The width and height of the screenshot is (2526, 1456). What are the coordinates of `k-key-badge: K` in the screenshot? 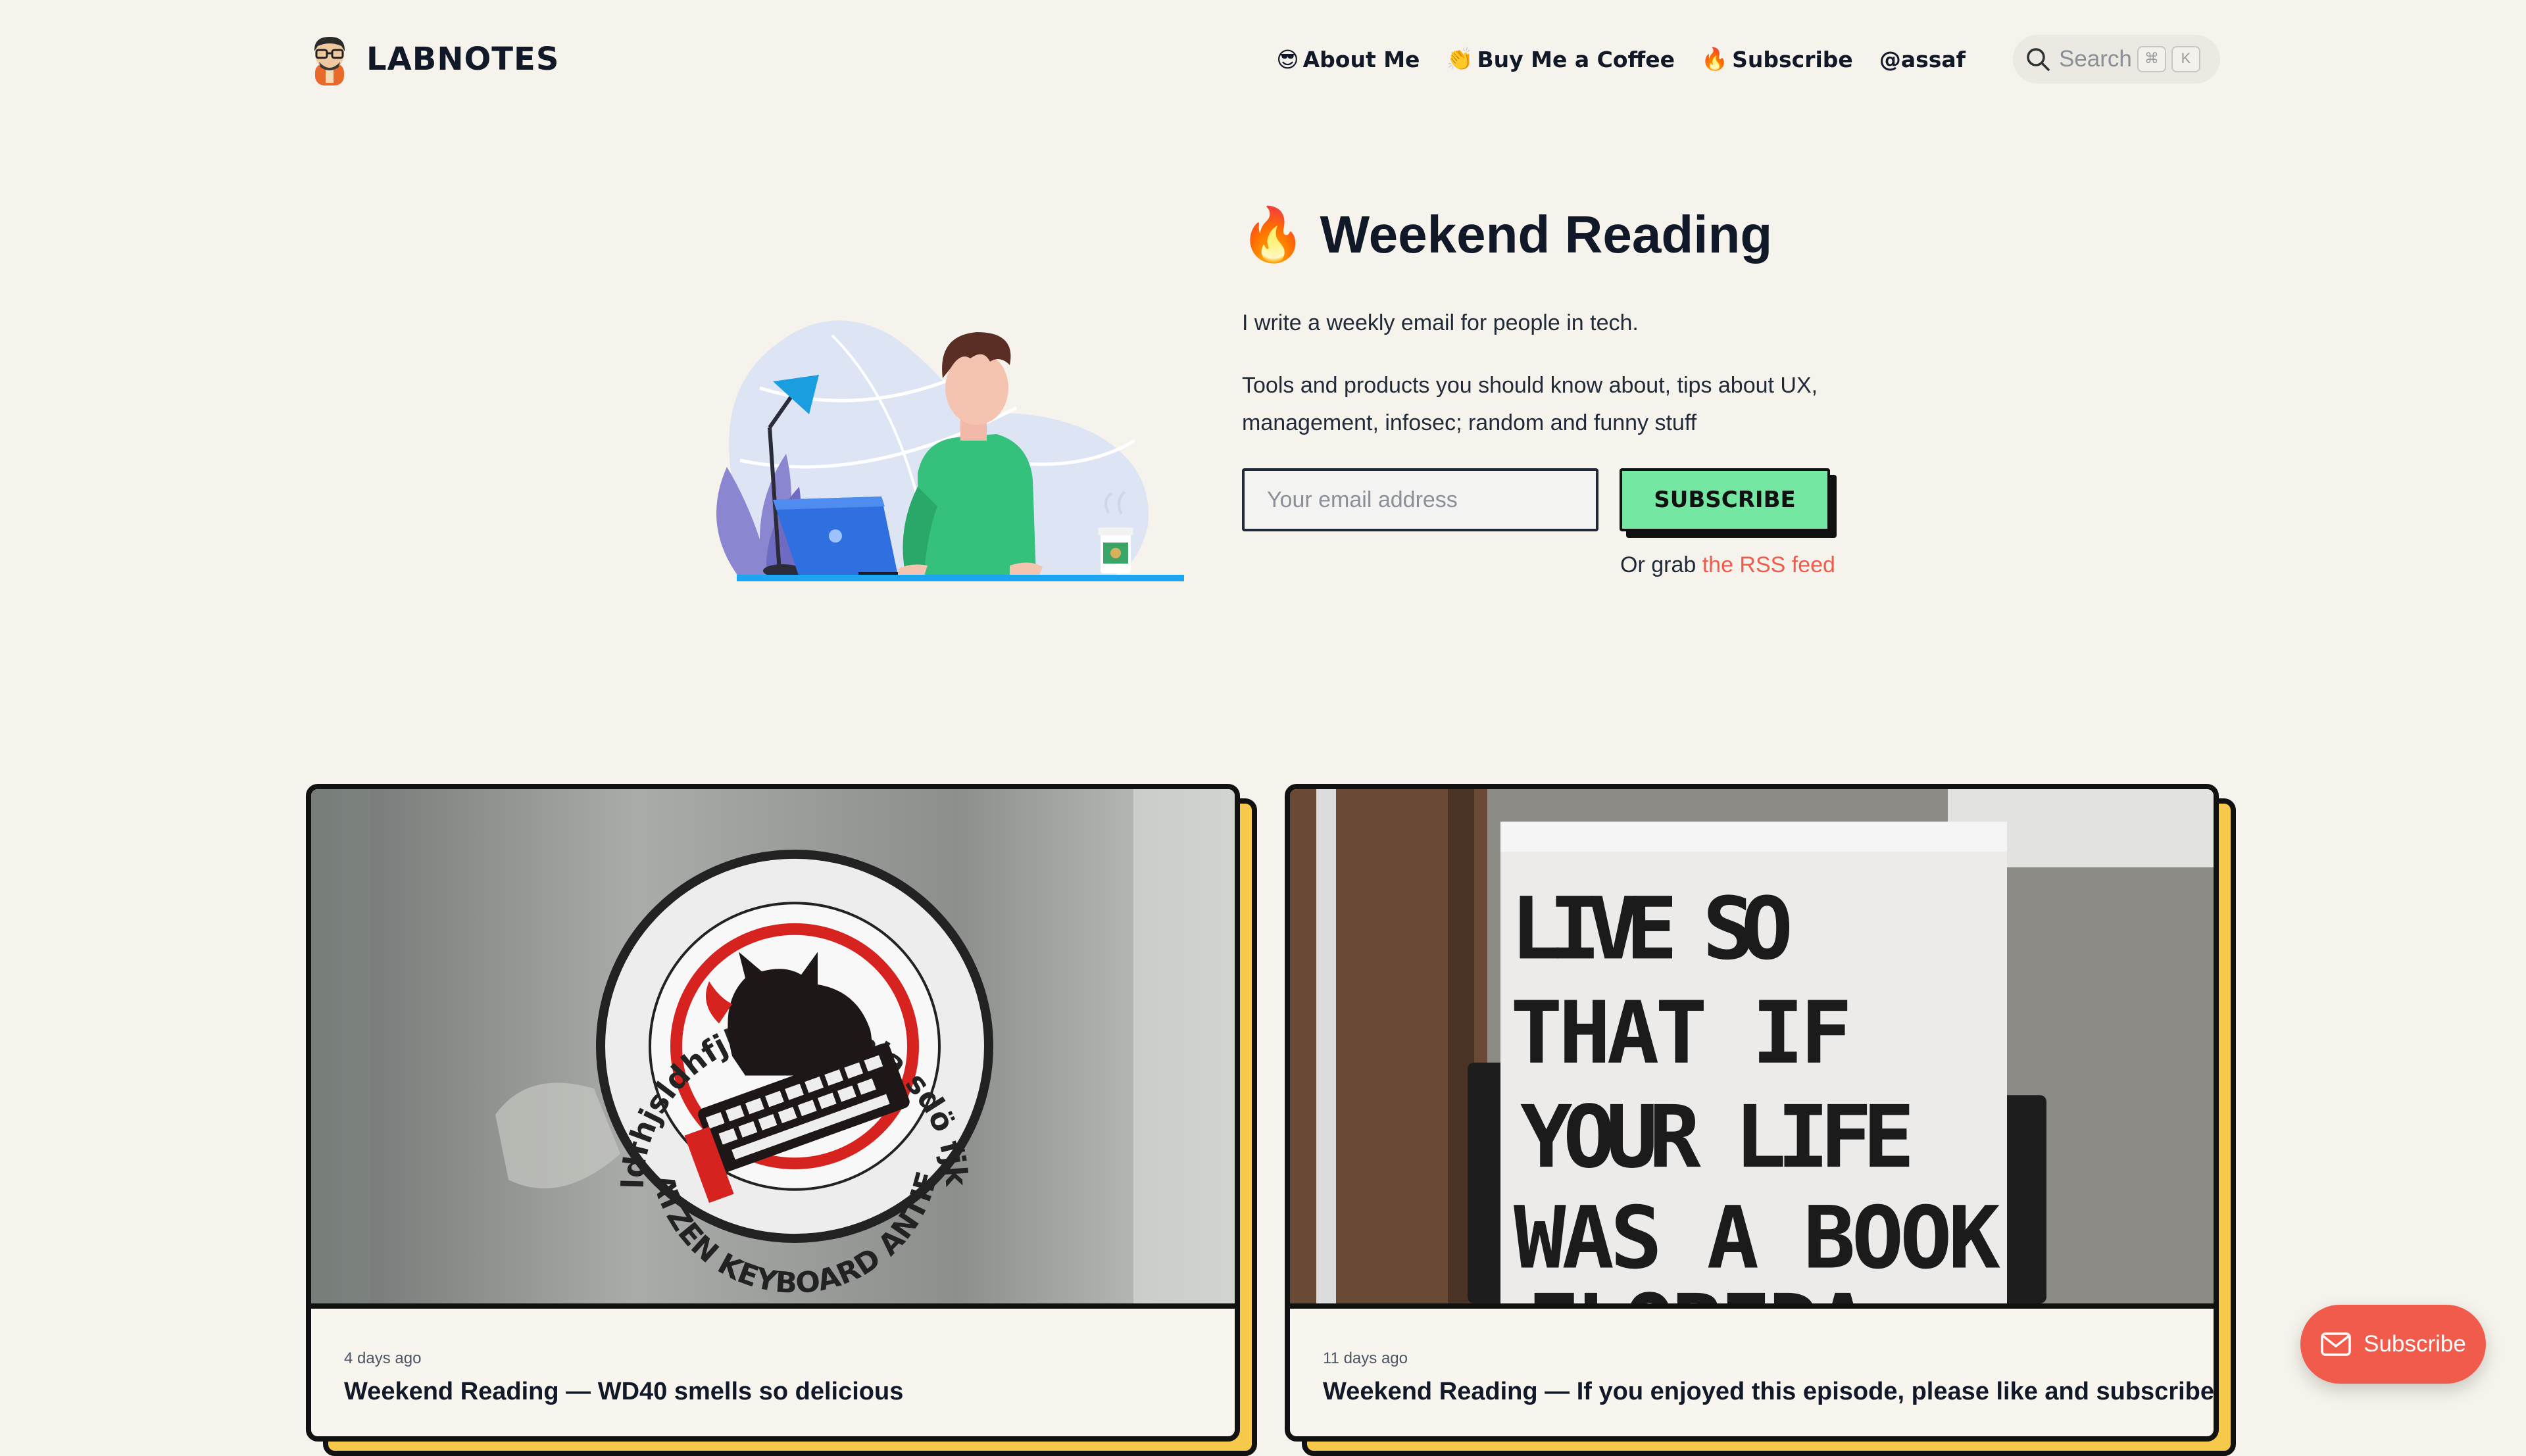 It's located at (2185, 59).